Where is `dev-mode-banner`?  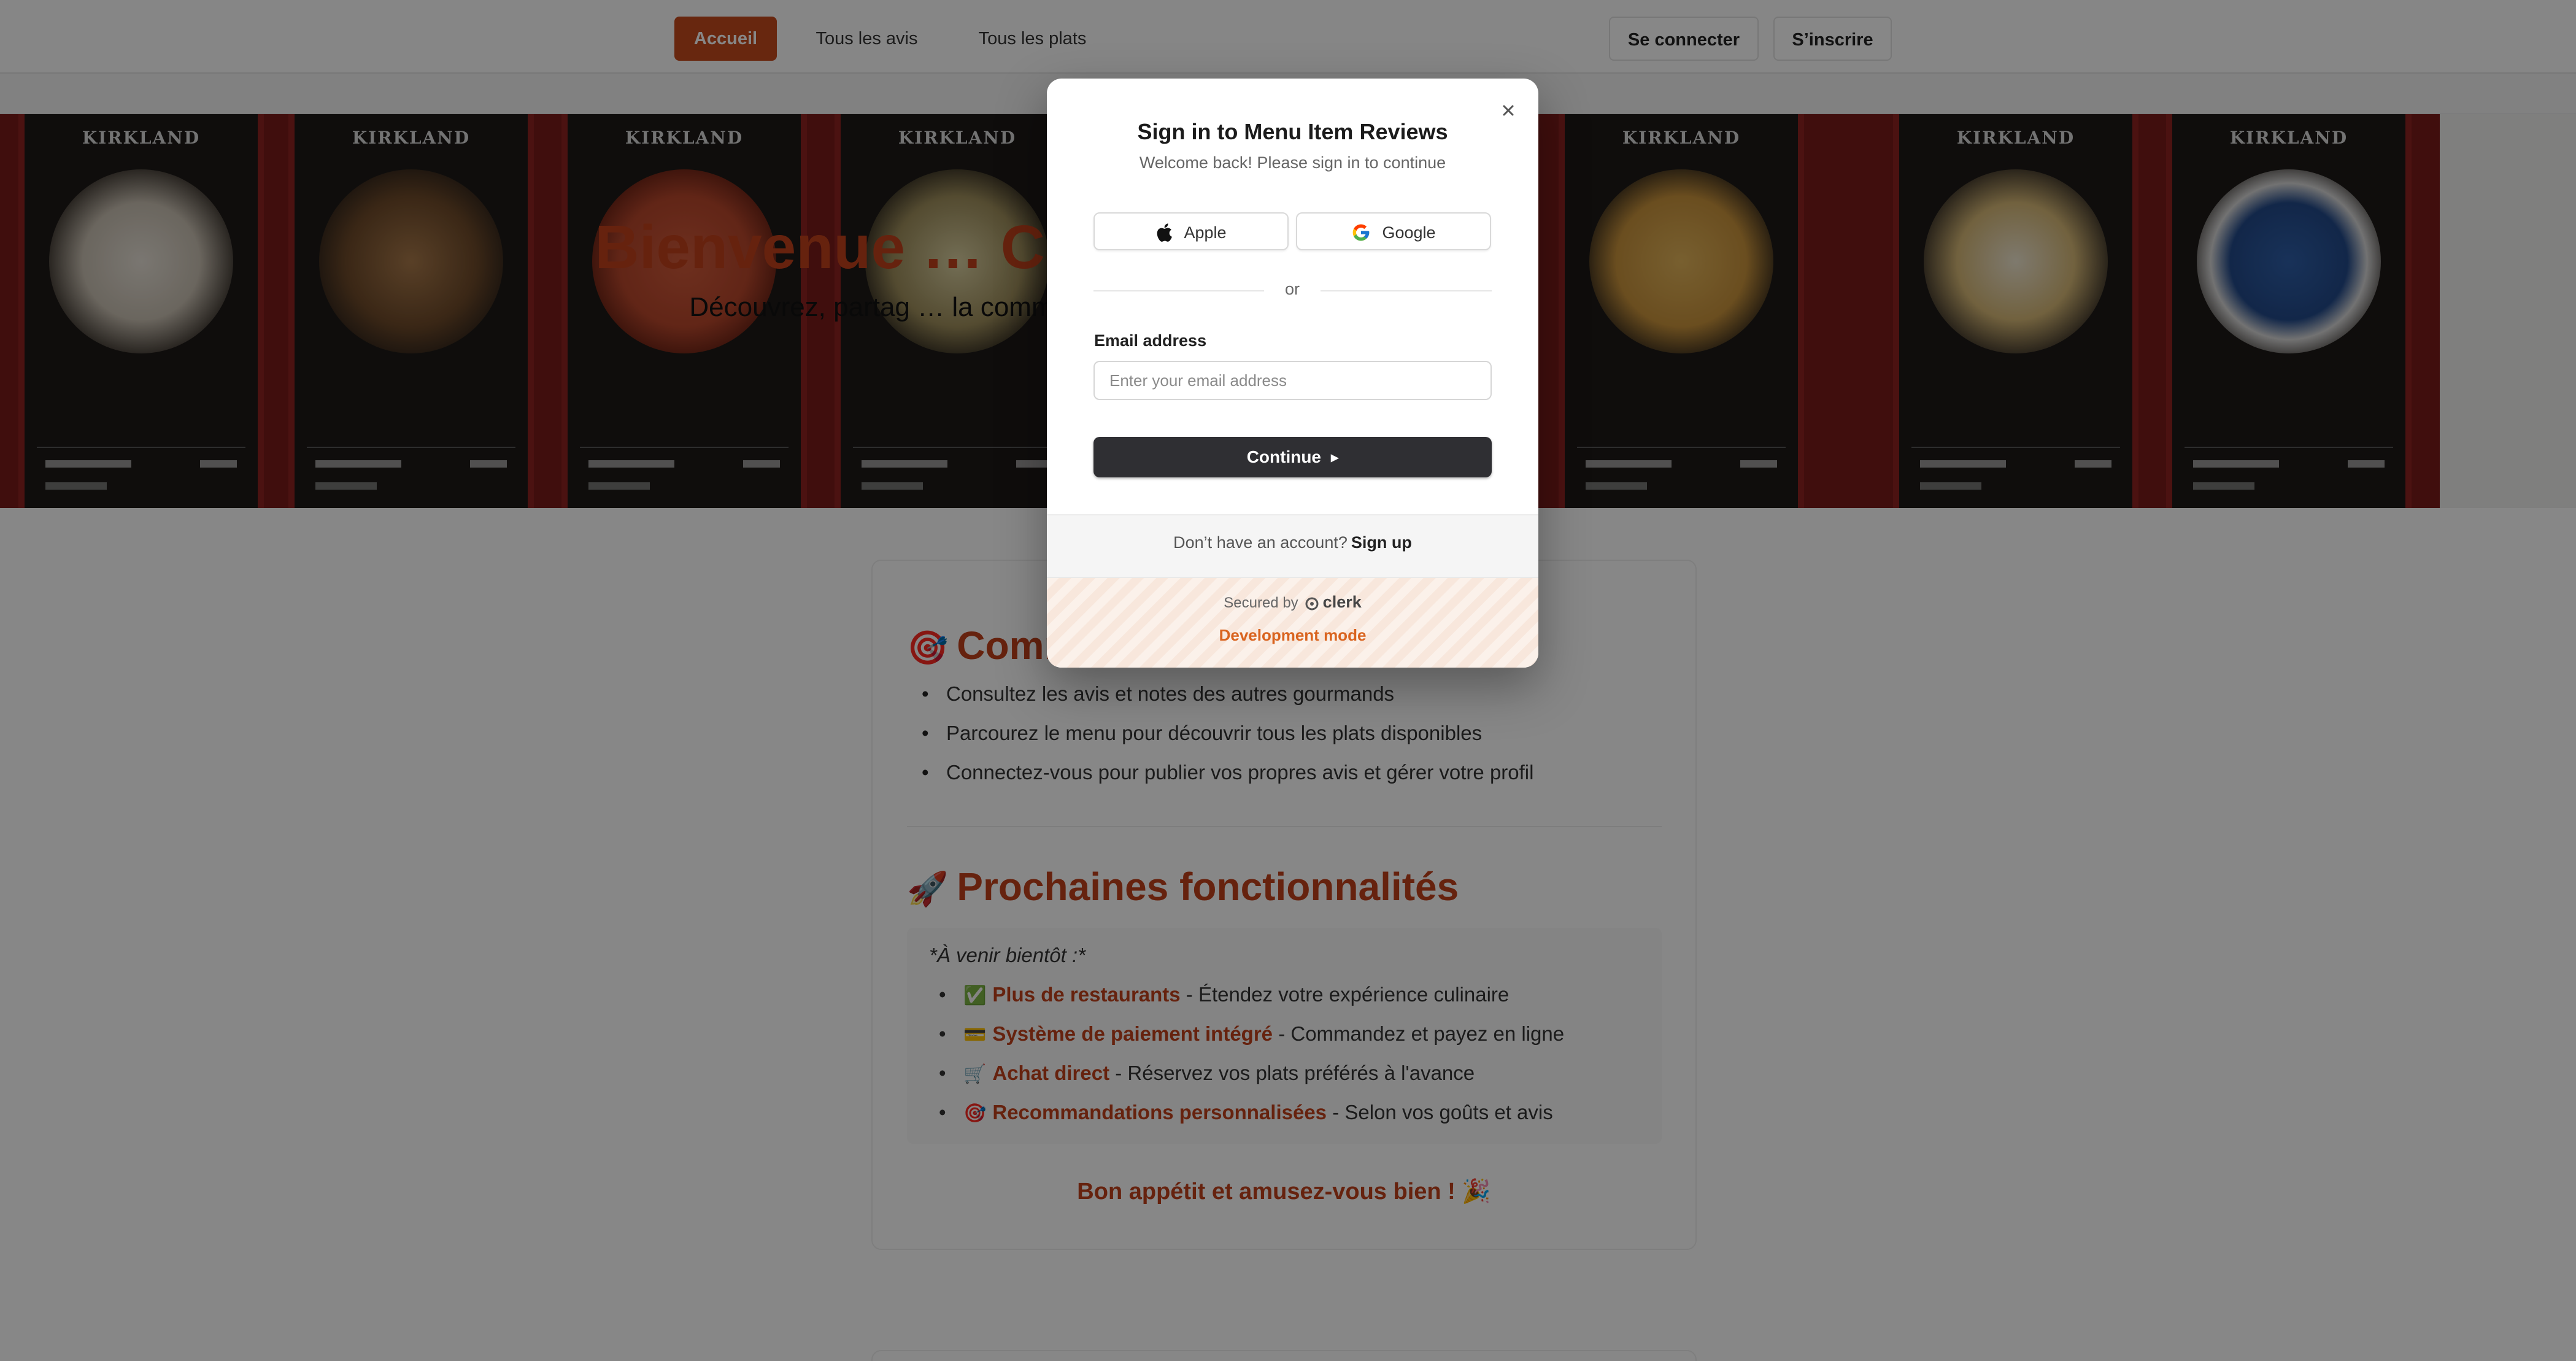
dev-mode-banner is located at coordinates (1292, 622).